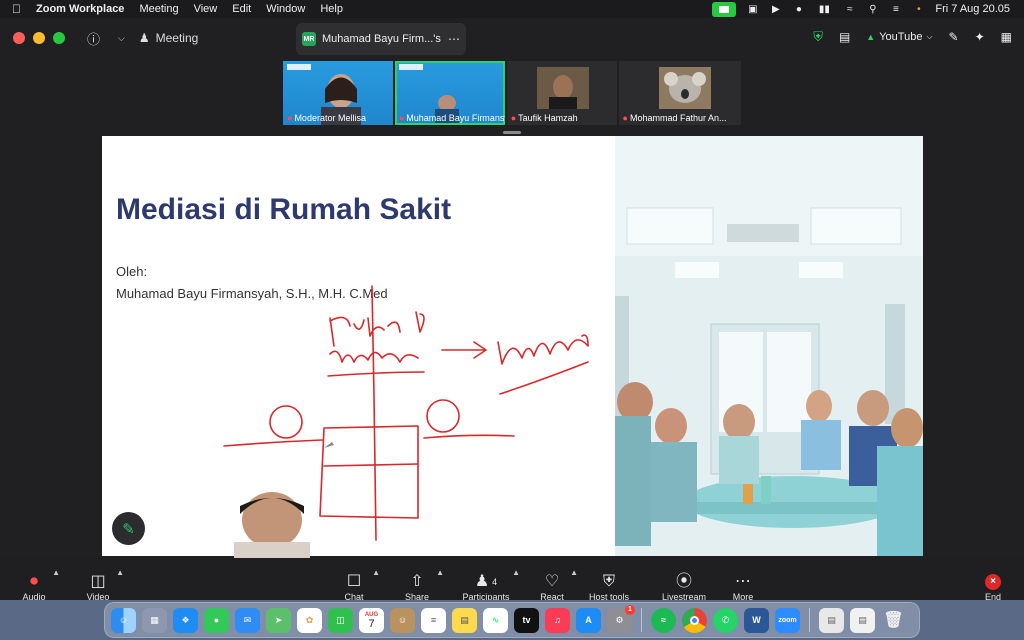 This screenshot has height=640, width=1024. I want to click on menubar-app-icon: ▣, so click(752, 9).